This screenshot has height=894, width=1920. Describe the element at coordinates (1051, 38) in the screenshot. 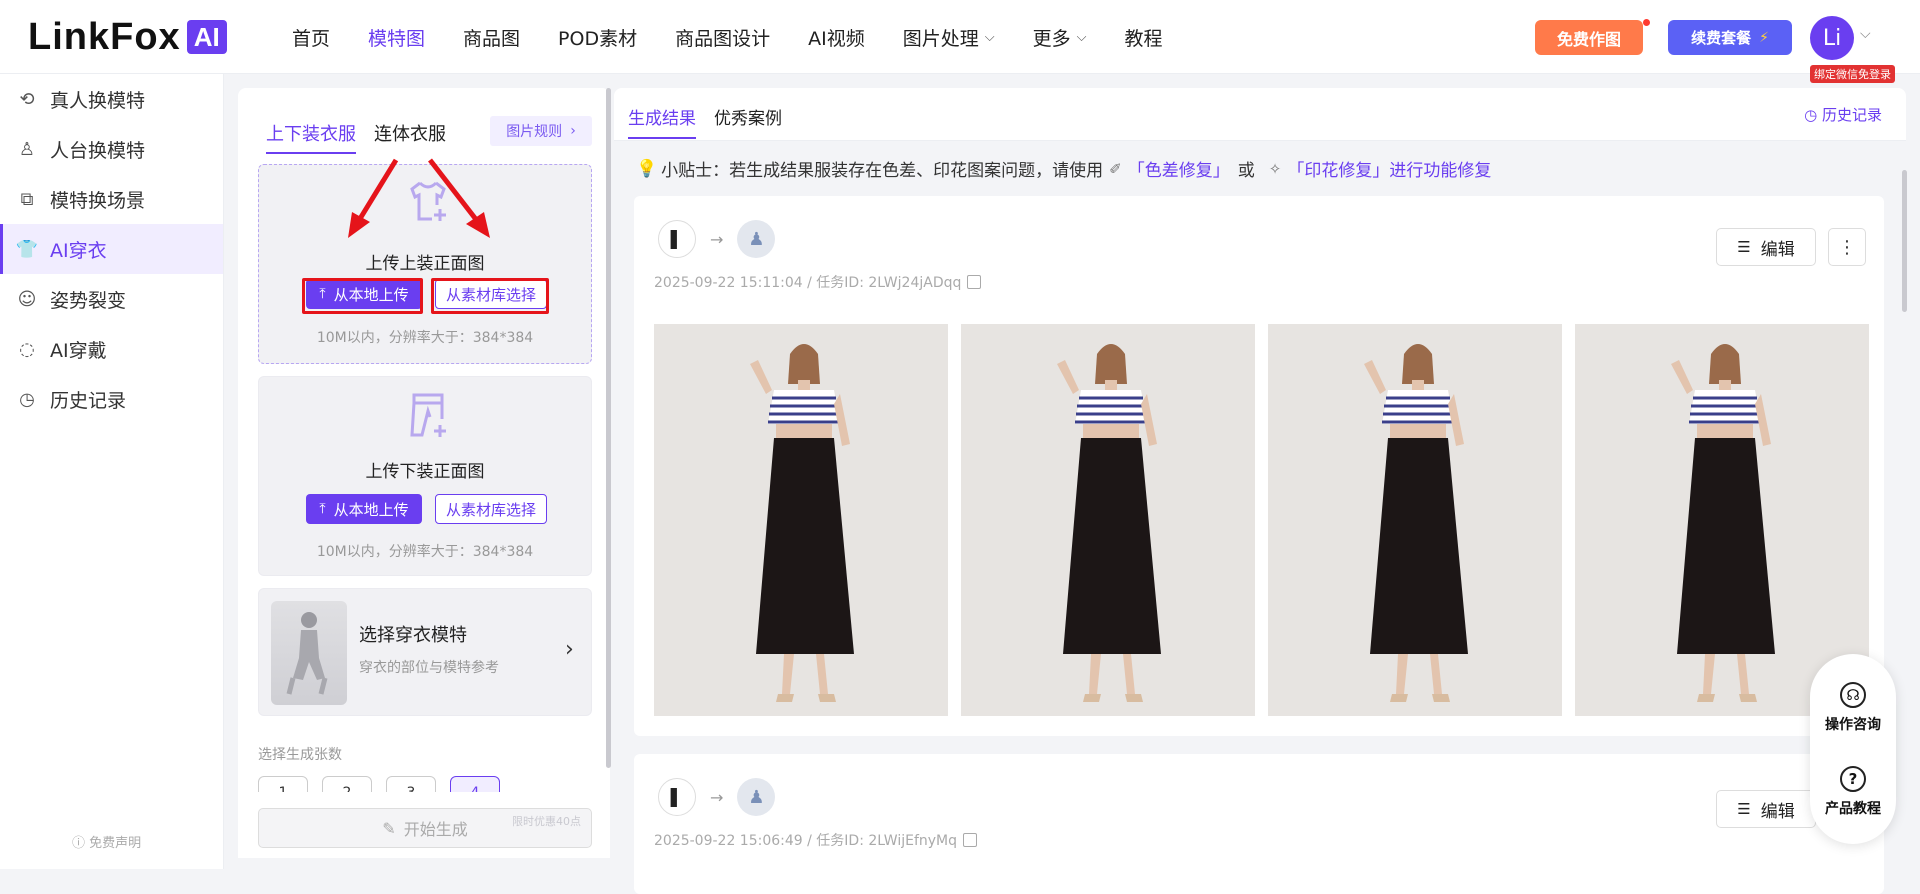

I see `nav-label: 更多` at that location.